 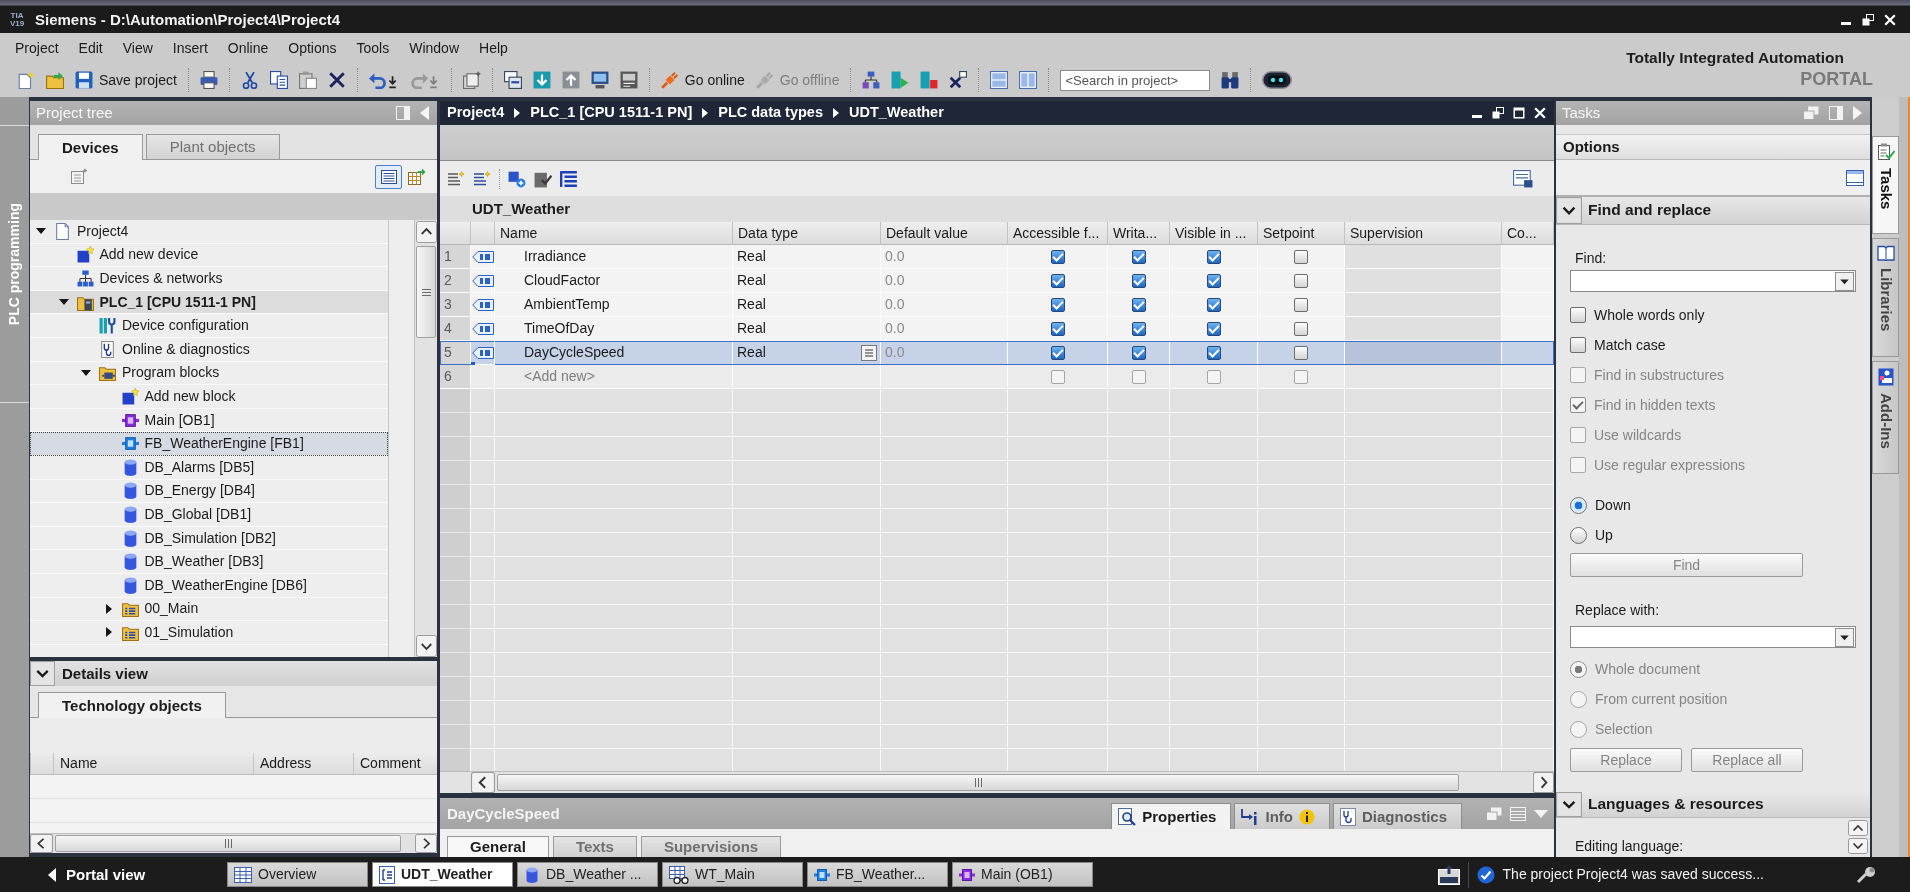 I want to click on tree-item: DB_WeatherEngine [DB6], so click(x=209, y=585).